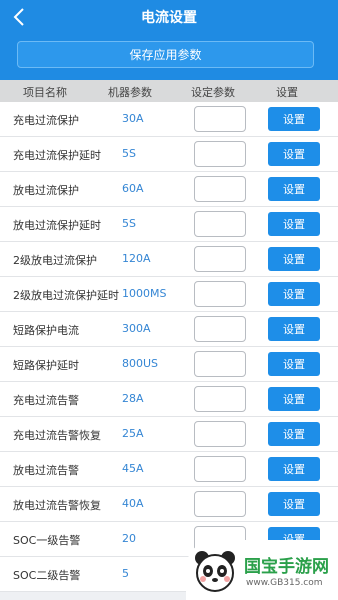  I want to click on machine-value: 5, so click(125, 573).